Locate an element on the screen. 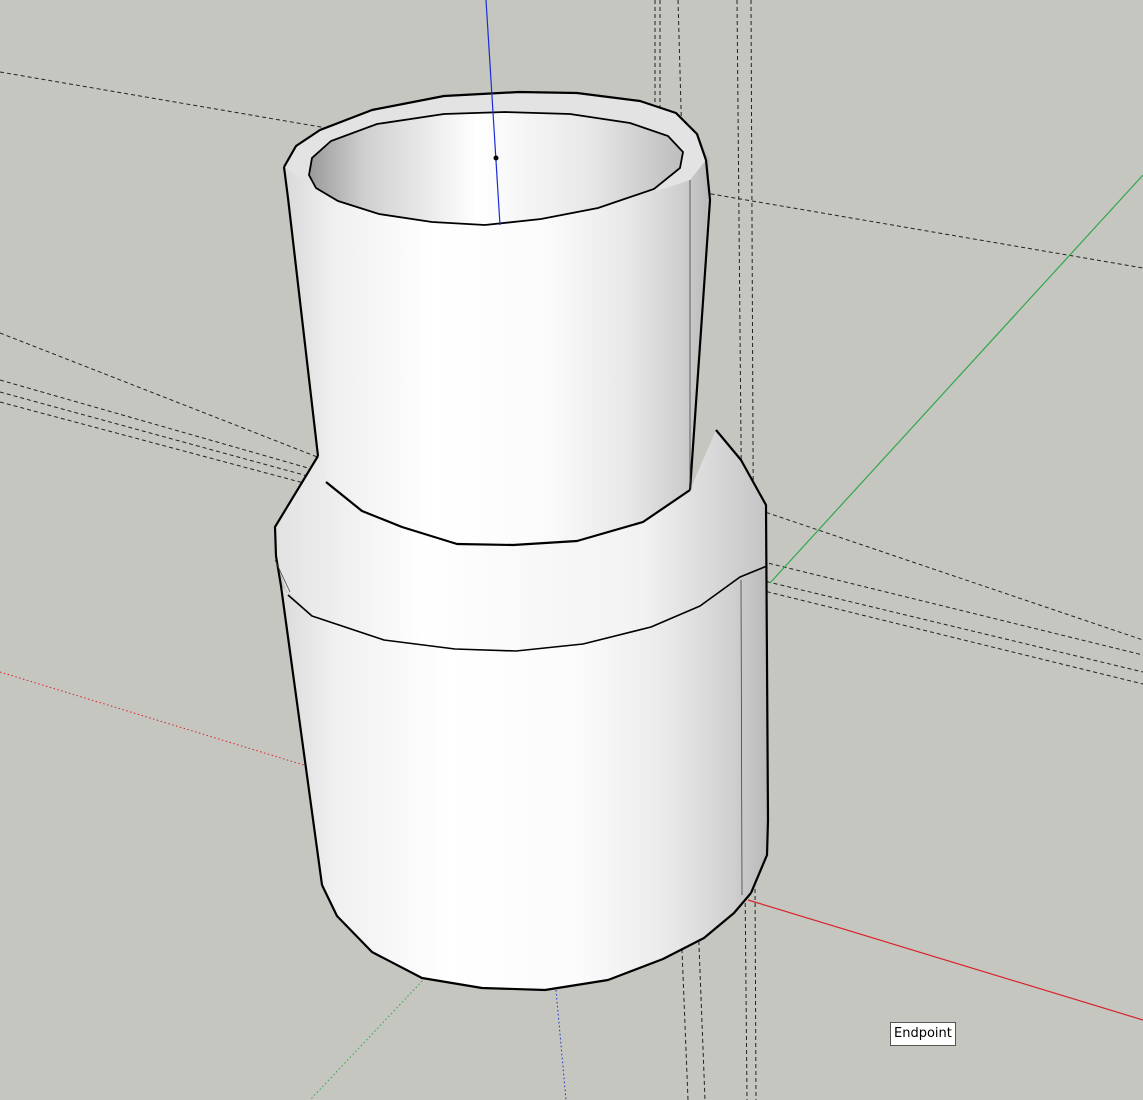 This screenshot has width=1143, height=1100. inference-point is located at coordinates (496, 158).